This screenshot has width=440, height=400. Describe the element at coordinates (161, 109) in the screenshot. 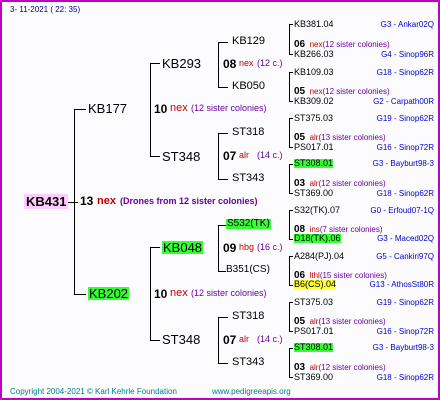

I see `gen1-count-1: 10` at that location.